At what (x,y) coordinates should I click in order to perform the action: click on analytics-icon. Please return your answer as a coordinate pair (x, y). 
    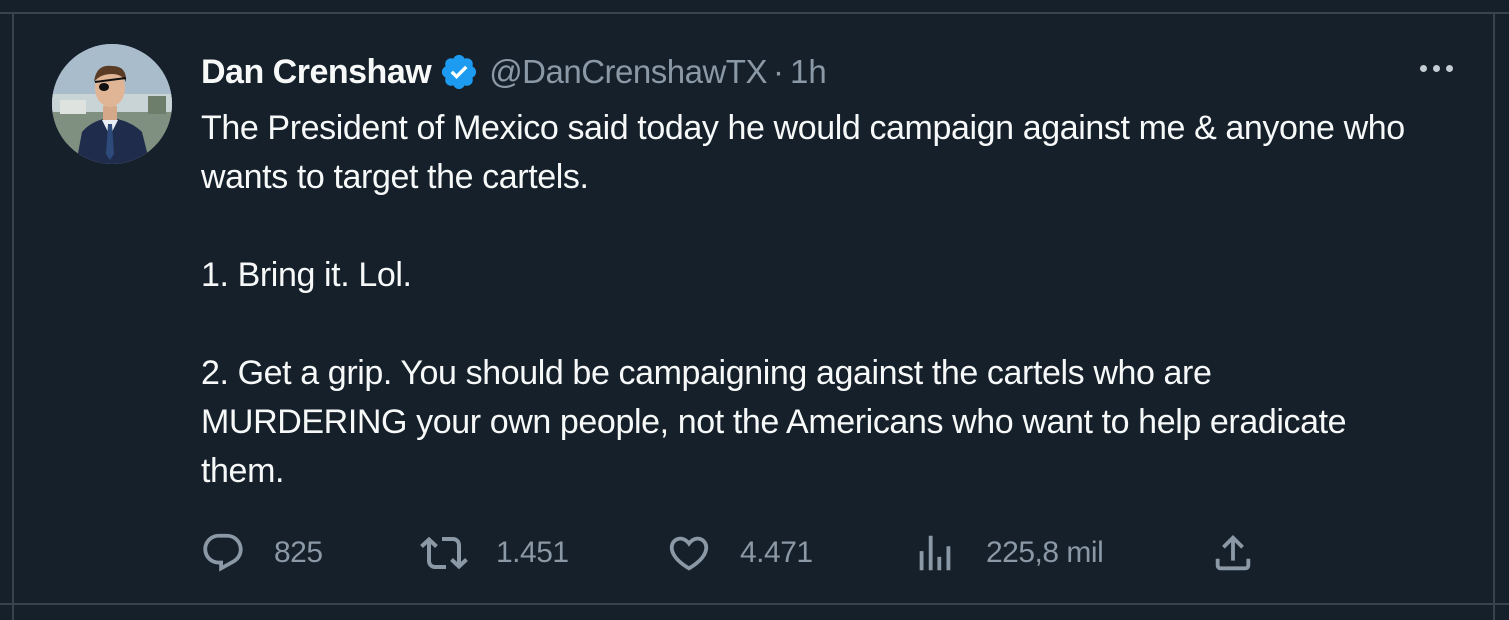
    Looking at the image, I should click on (935, 553).